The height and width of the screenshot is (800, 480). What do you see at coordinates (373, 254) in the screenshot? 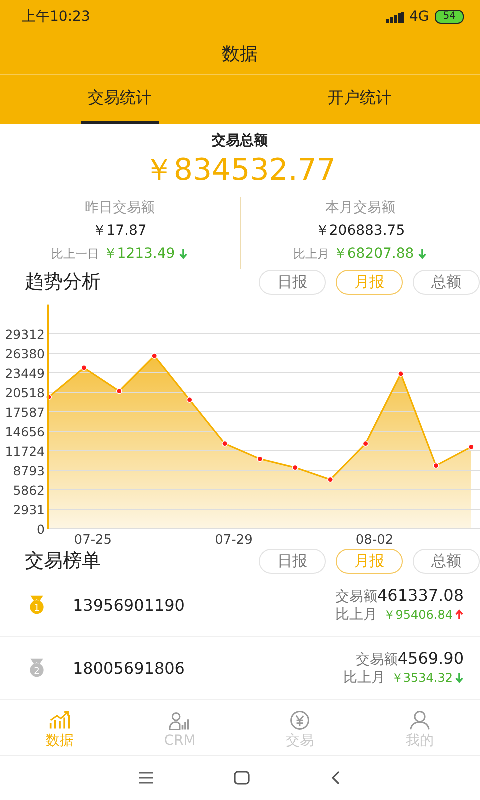
I see `compare-value: ￥68207.88` at bounding box center [373, 254].